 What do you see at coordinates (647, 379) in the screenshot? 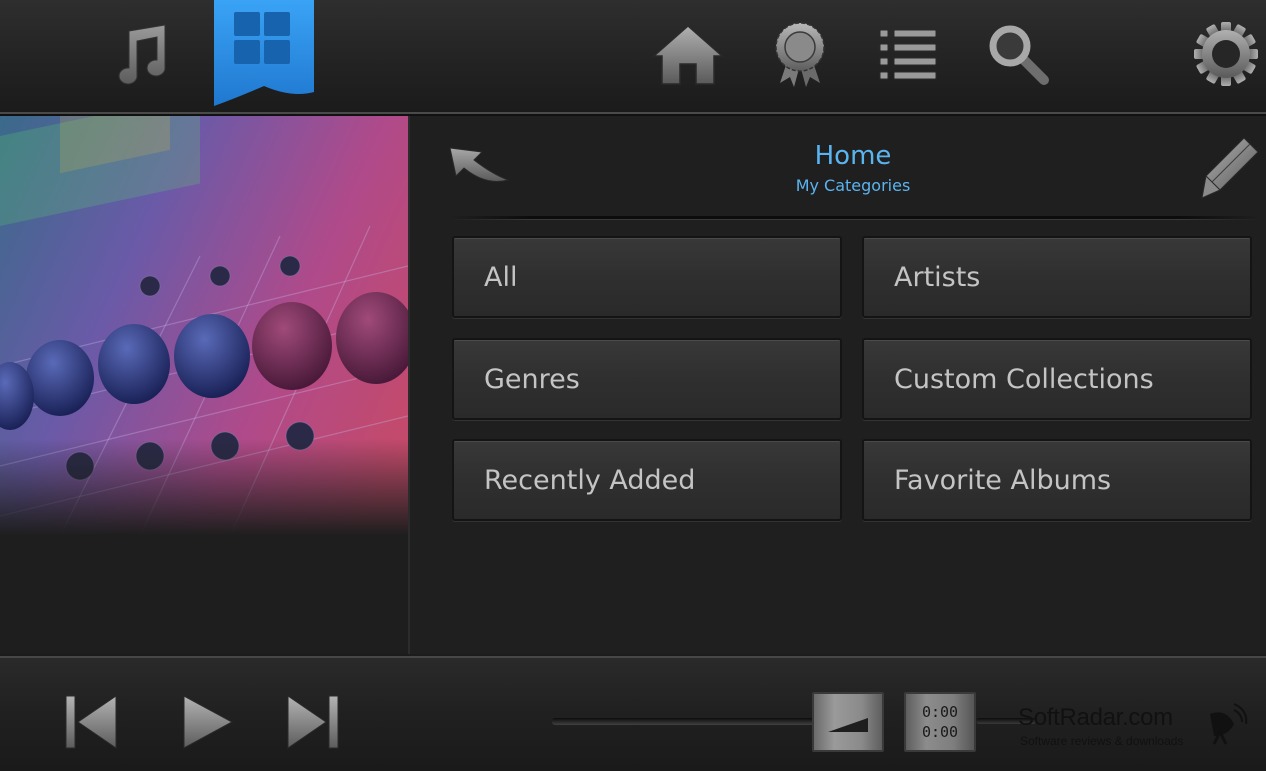
I see `category-genres-button: Genres` at bounding box center [647, 379].